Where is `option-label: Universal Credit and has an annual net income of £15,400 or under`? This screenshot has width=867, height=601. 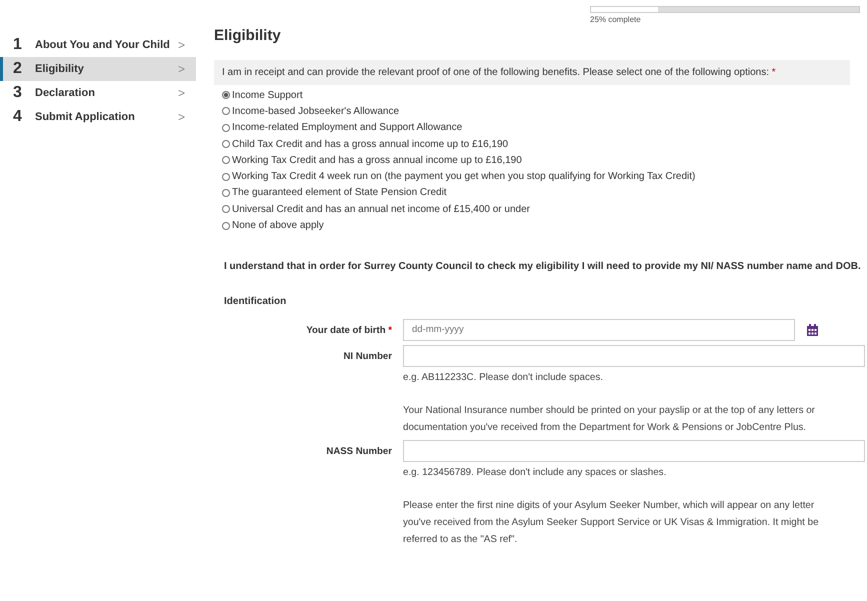
option-label: Universal Credit and has an annual net income of £15,400 or under is located at coordinates (381, 209).